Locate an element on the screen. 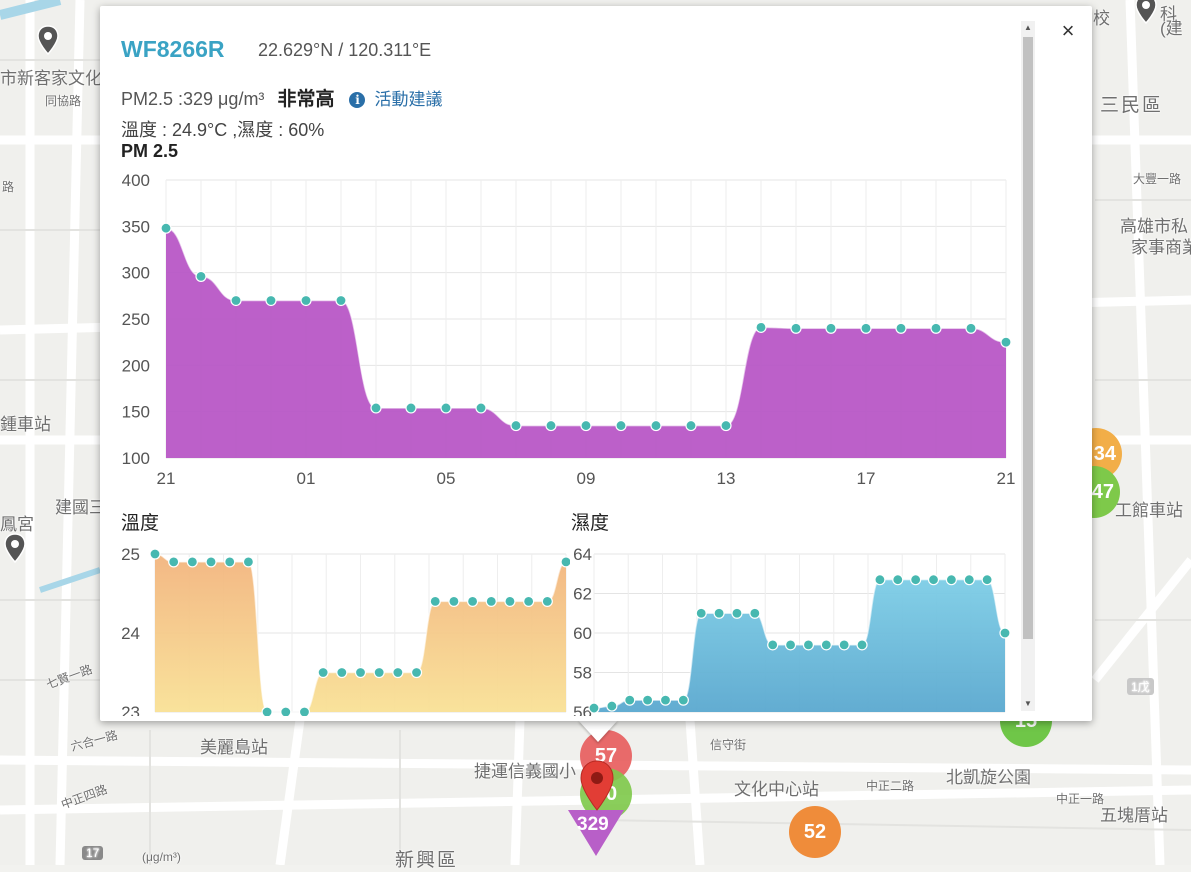  pm-level-badge: 非常高 is located at coordinates (306, 99).